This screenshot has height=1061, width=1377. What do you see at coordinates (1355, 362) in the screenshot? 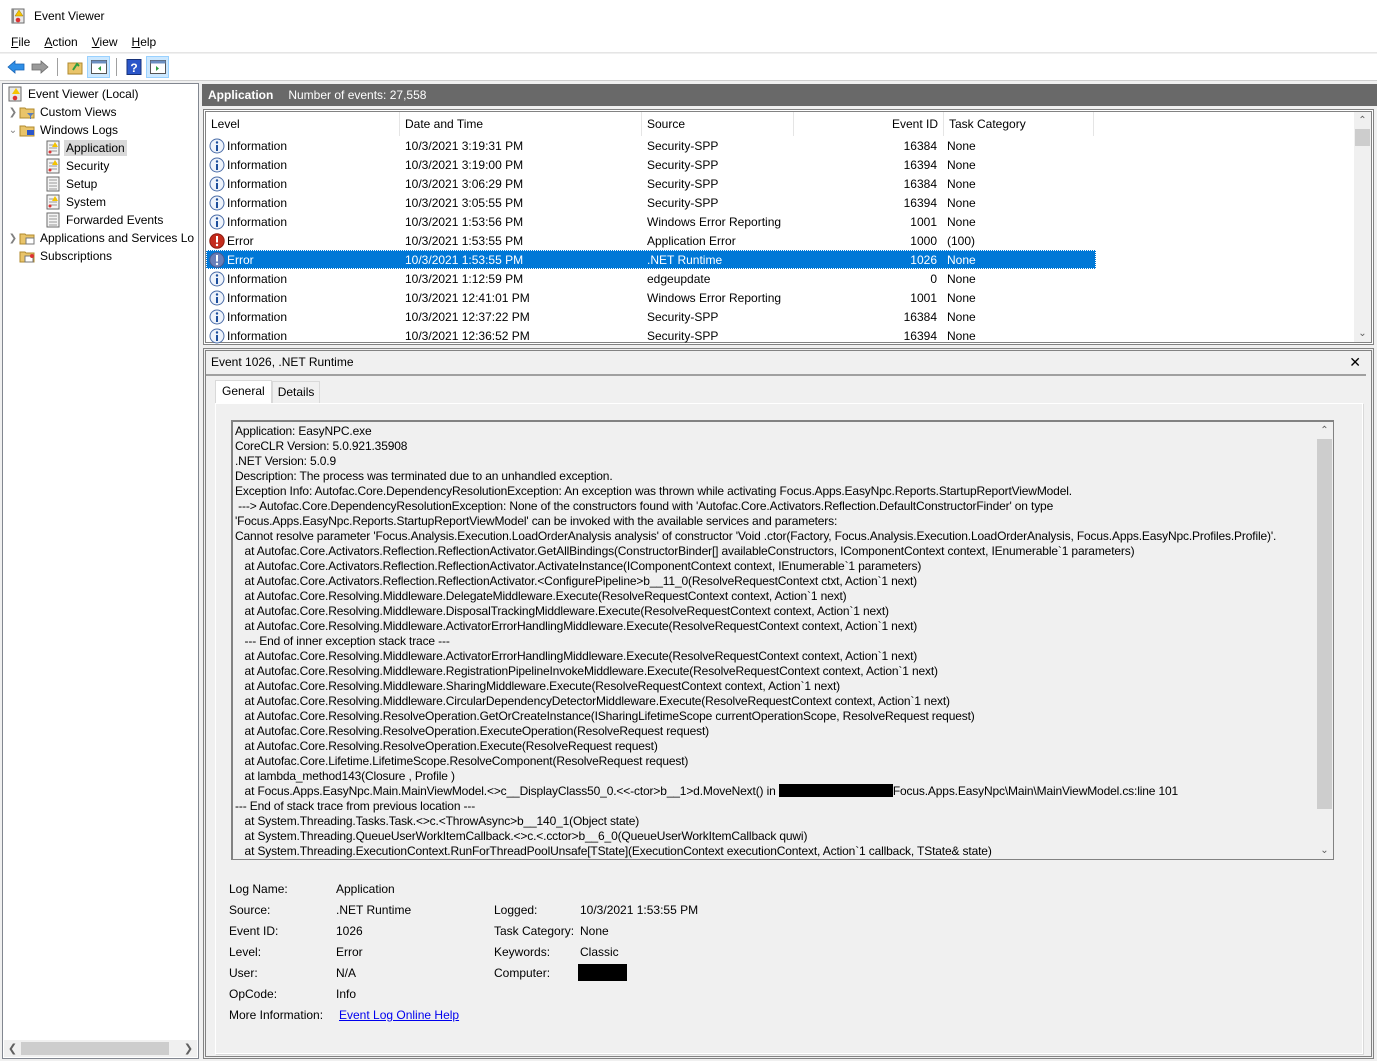
I see `close-icon: ✕` at bounding box center [1355, 362].